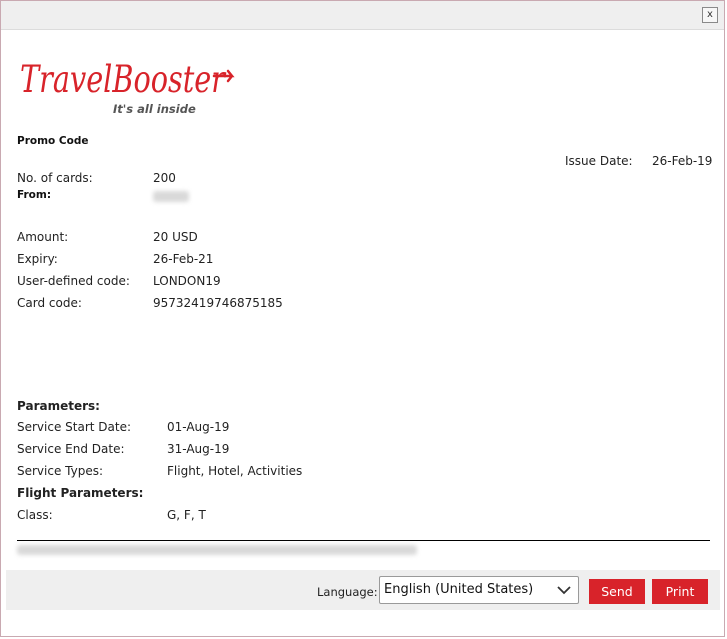 Image resolution: width=727 pixels, height=639 pixels. I want to click on close-button: x, so click(710, 15).